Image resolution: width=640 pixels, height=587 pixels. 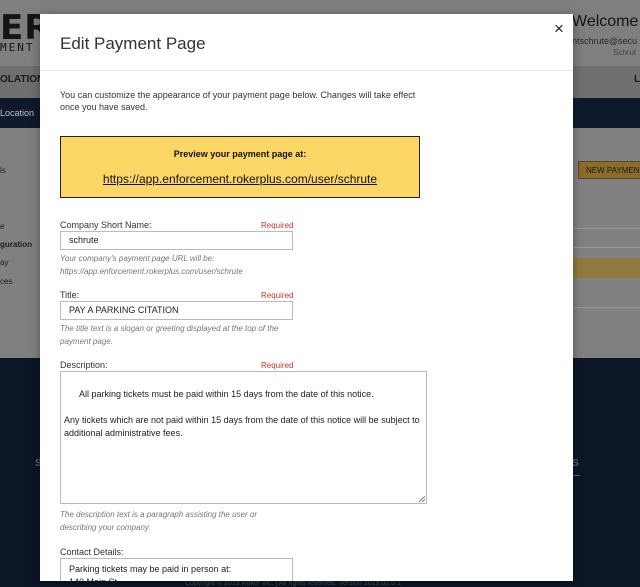 What do you see at coordinates (133, 43) in the screenshot?
I see `modal-title: Edit Payment Page` at bounding box center [133, 43].